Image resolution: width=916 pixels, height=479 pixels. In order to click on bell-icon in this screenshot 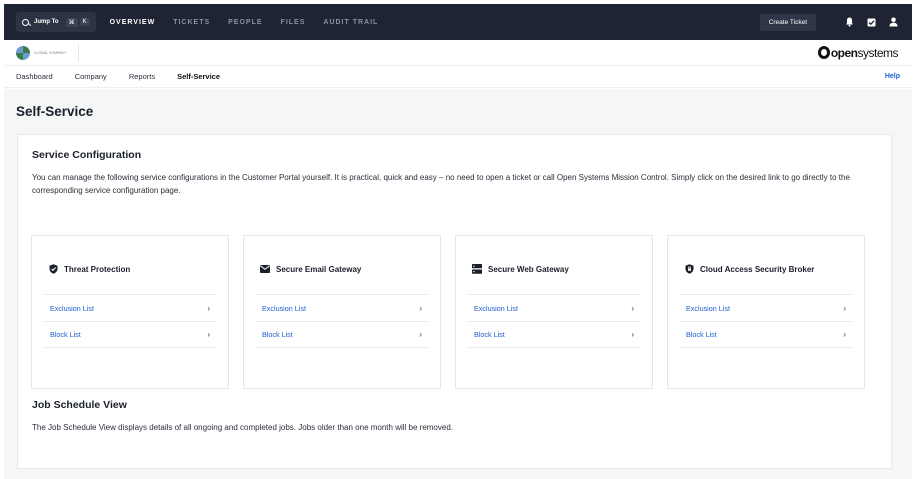, I will do `click(849, 22)`.